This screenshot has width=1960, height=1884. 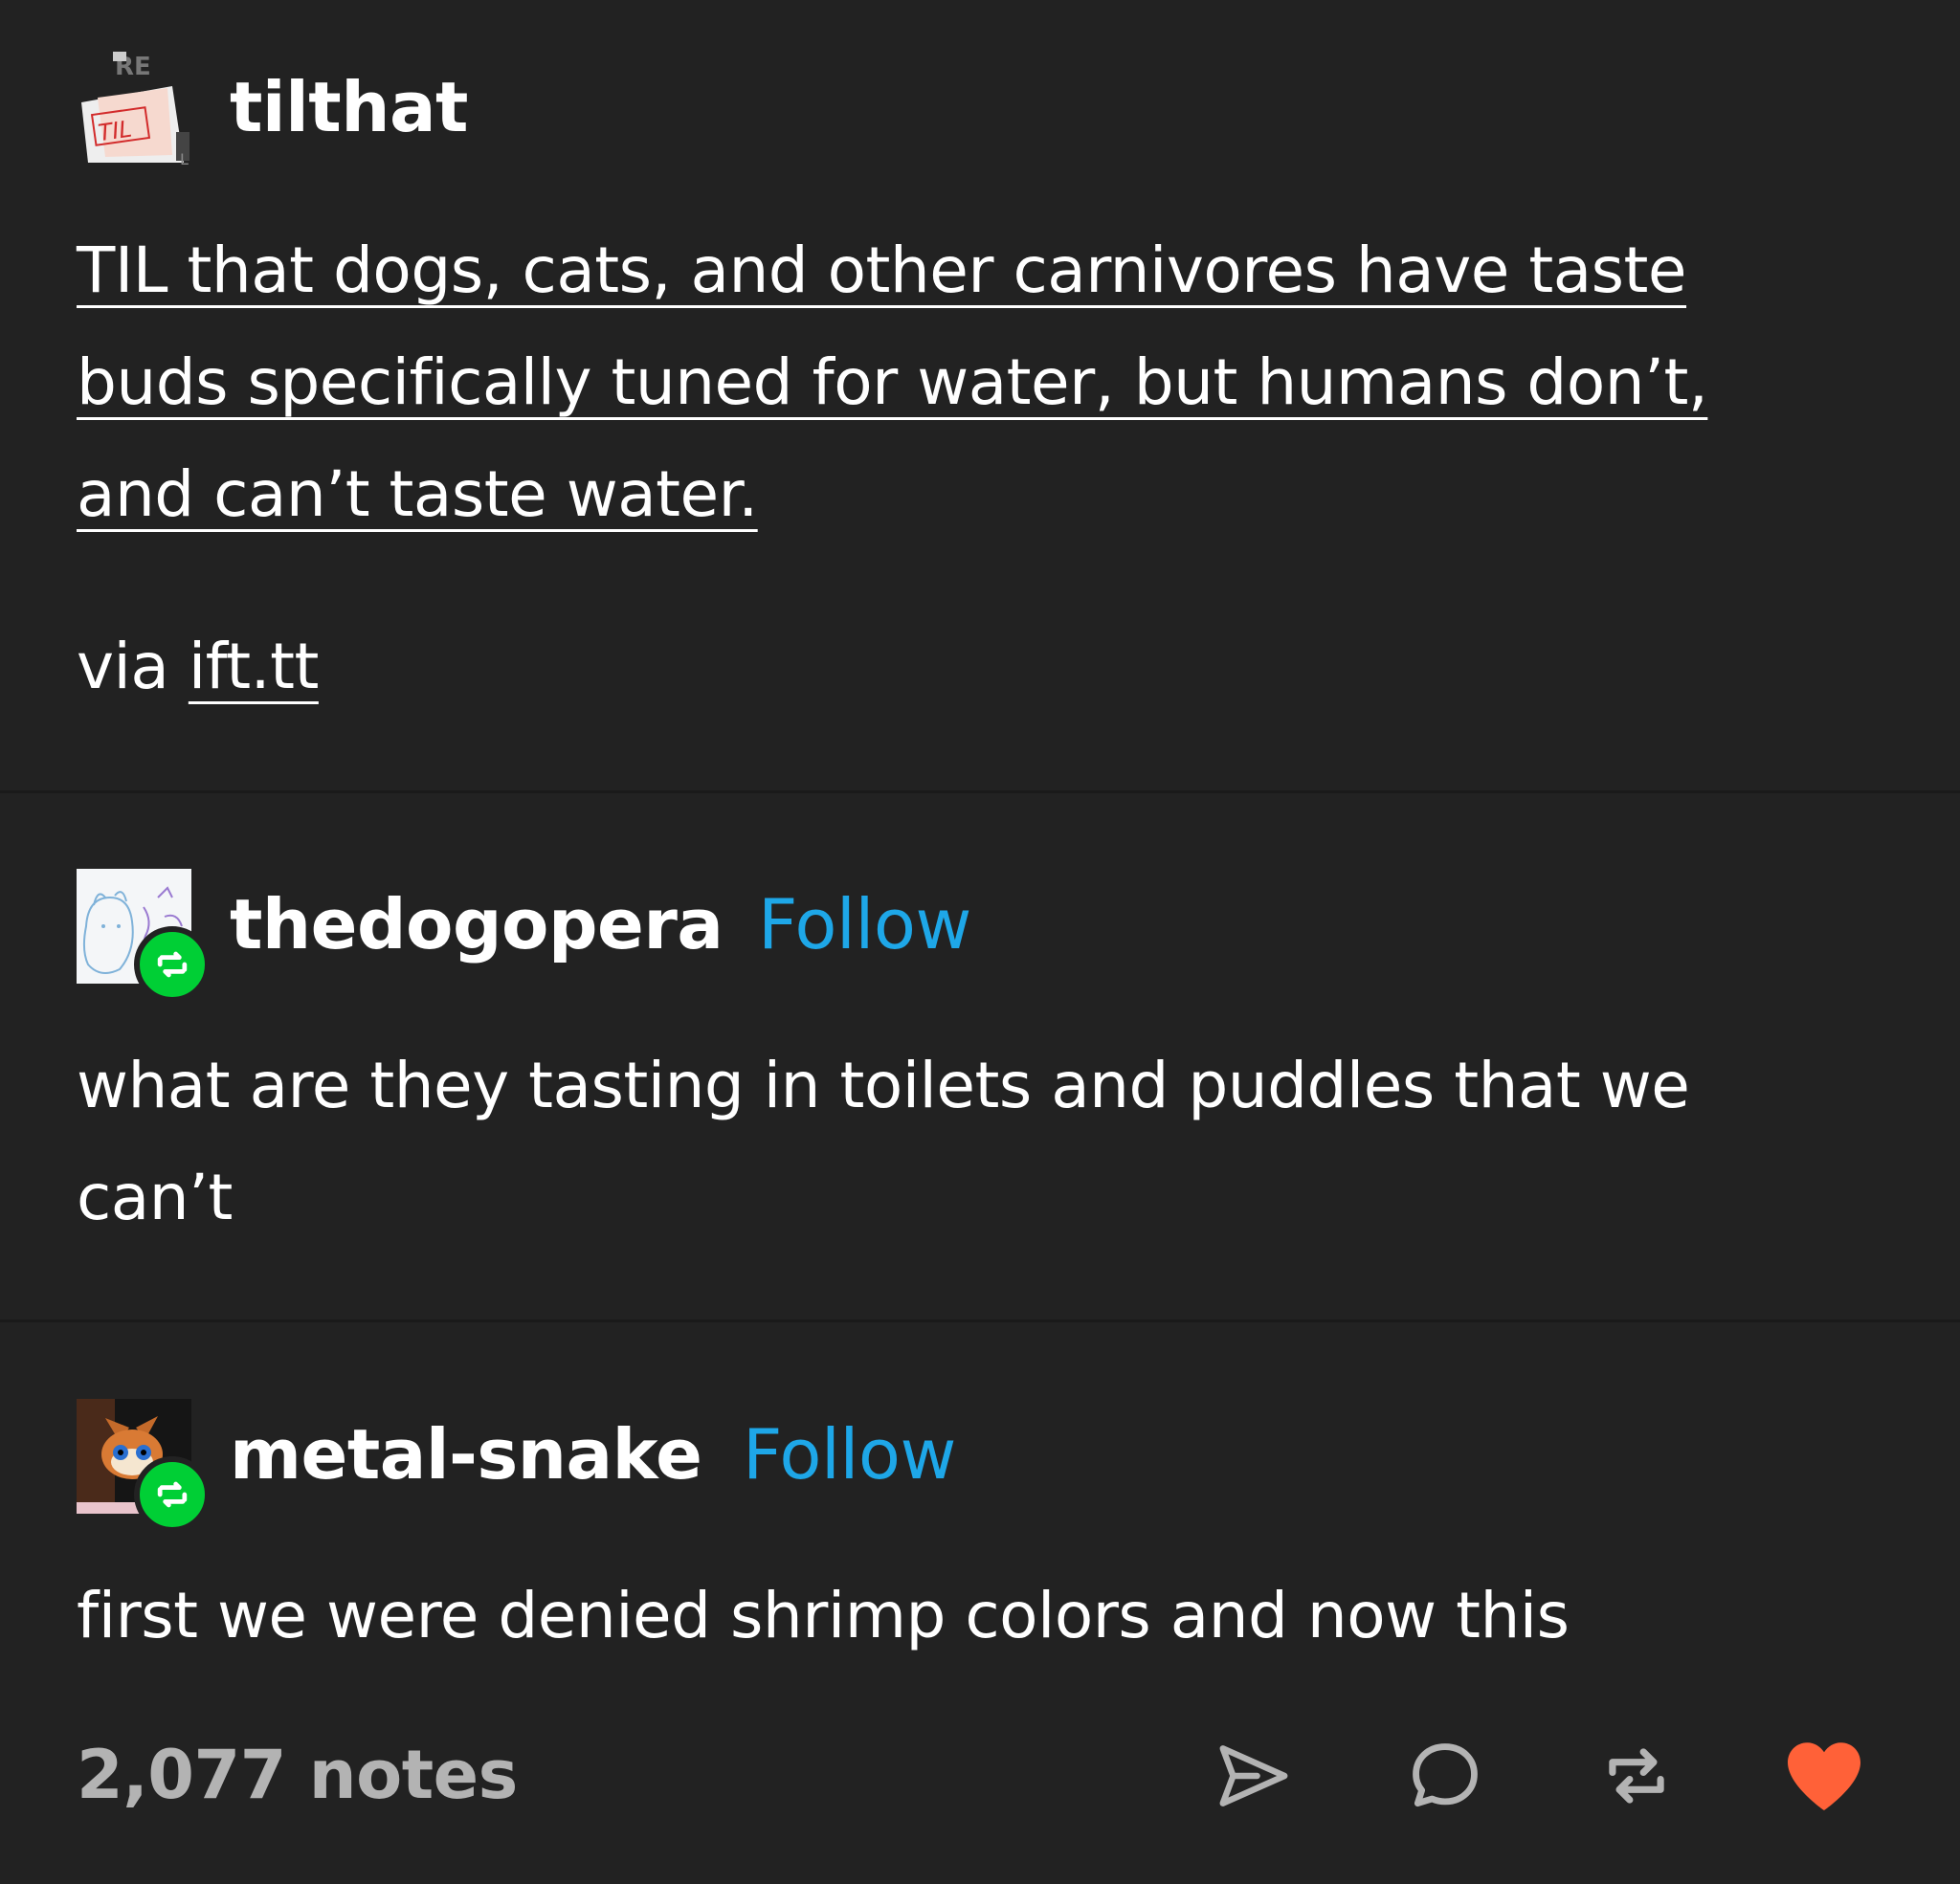 I want to click on title-link-line-3: and can’t taste water., so click(x=418, y=494).